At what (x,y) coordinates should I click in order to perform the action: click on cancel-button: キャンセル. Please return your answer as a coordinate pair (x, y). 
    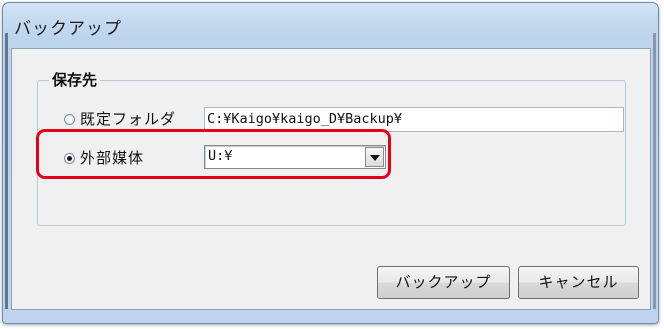
    Looking at the image, I should click on (578, 282).